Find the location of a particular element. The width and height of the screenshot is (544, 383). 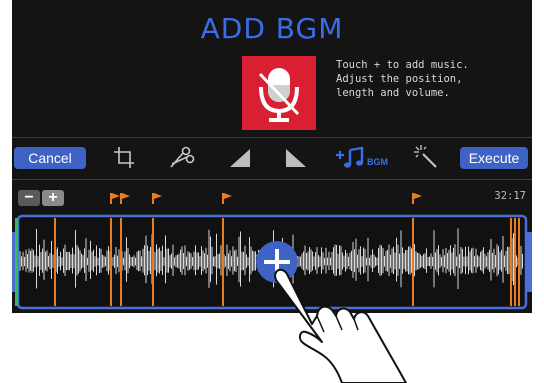

fade-out-button is located at coordinates (297, 157).